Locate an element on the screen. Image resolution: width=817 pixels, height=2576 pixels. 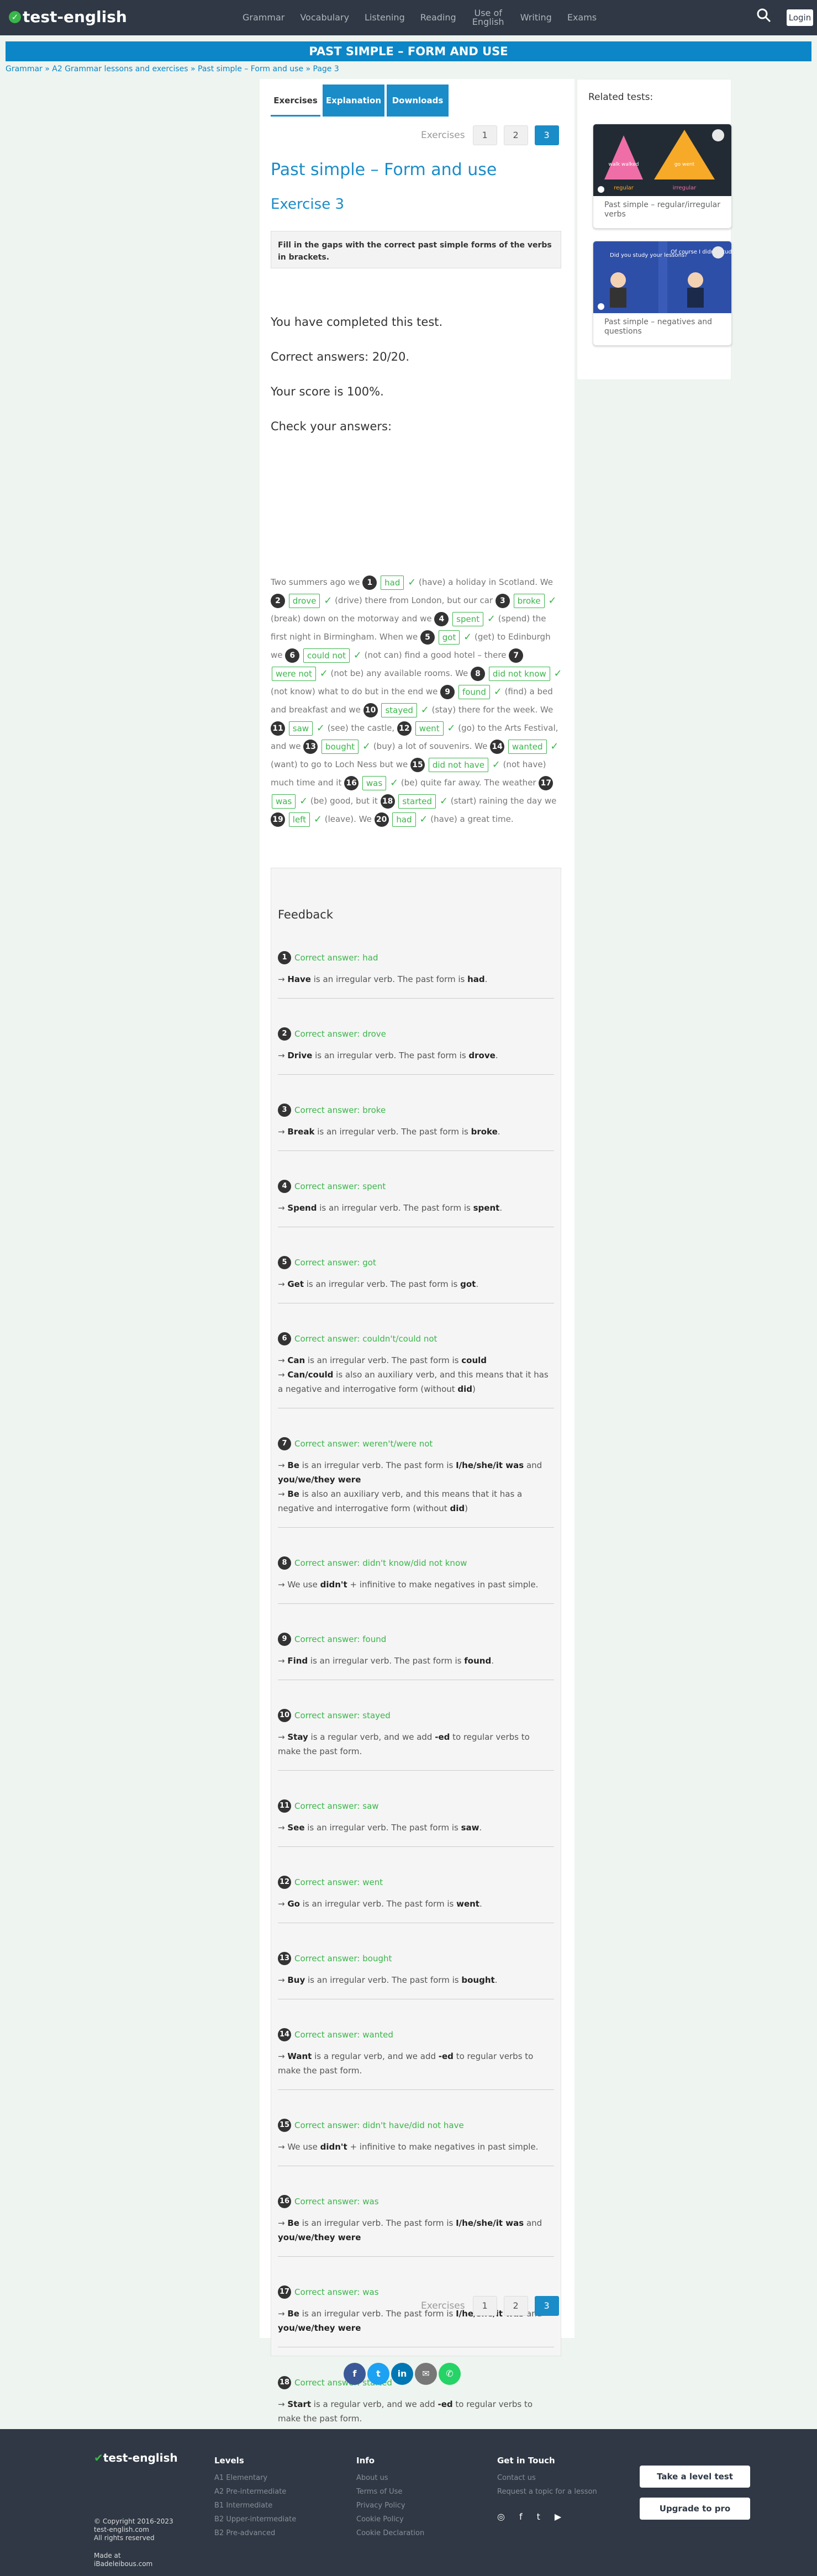
tab-exercises: Exercises is located at coordinates (295, 101).